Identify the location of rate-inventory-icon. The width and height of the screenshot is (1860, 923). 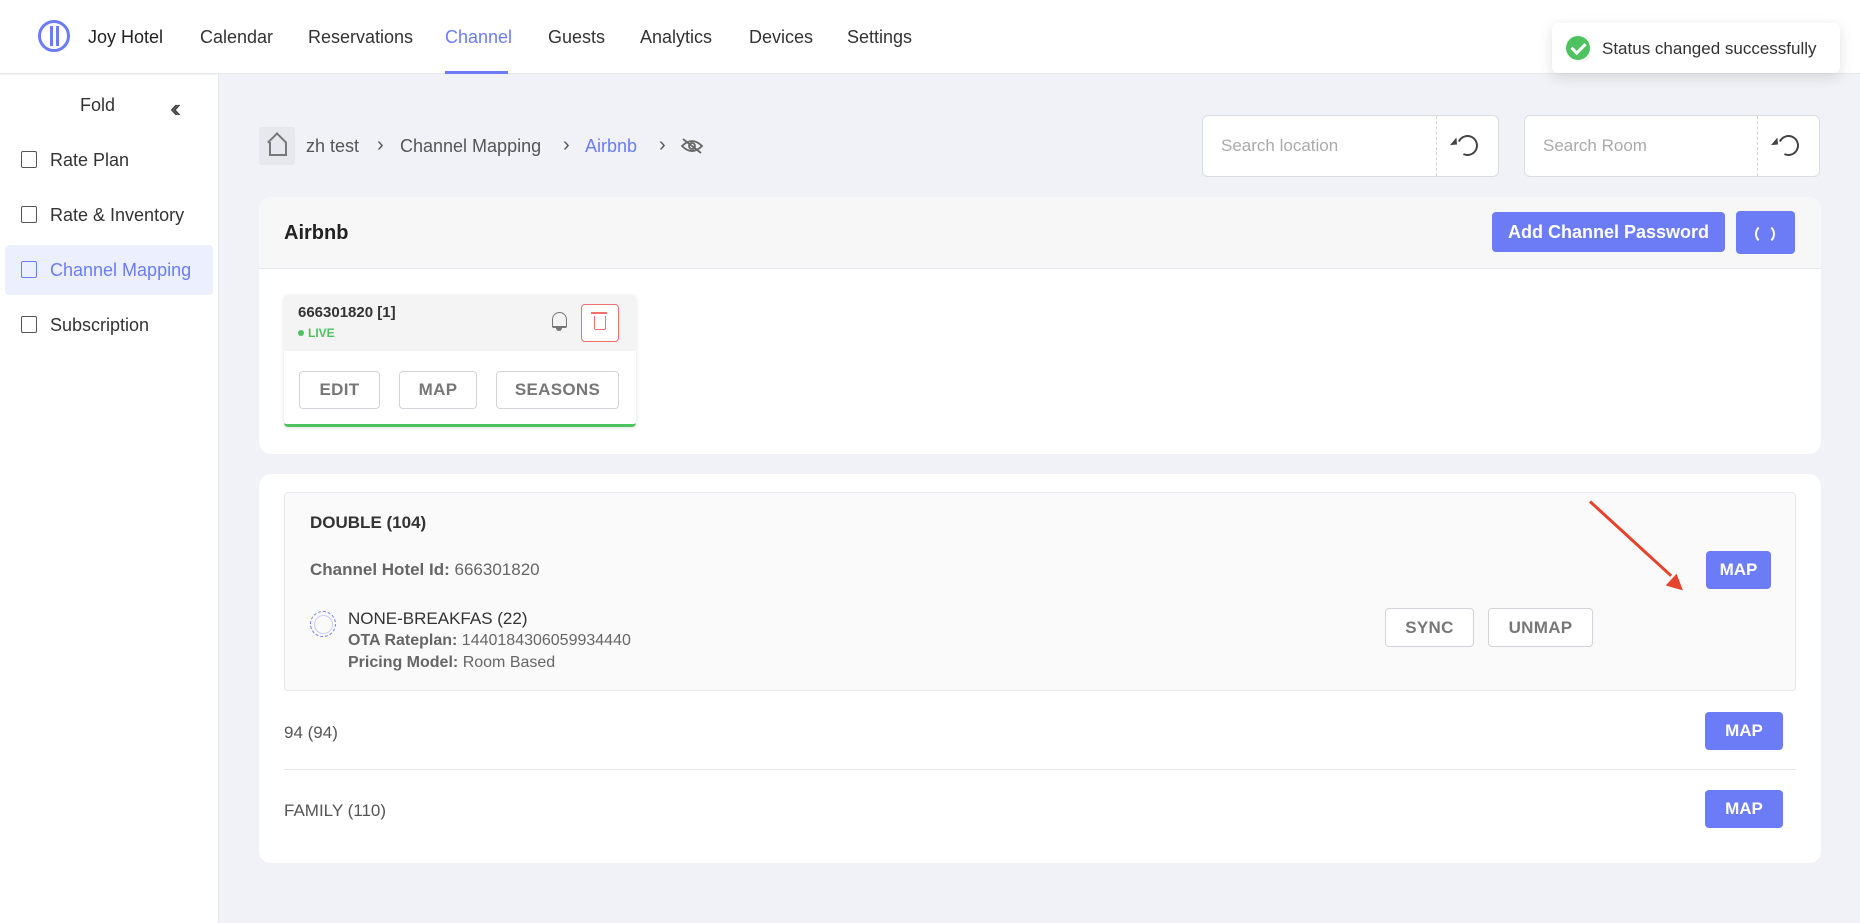
(29, 214).